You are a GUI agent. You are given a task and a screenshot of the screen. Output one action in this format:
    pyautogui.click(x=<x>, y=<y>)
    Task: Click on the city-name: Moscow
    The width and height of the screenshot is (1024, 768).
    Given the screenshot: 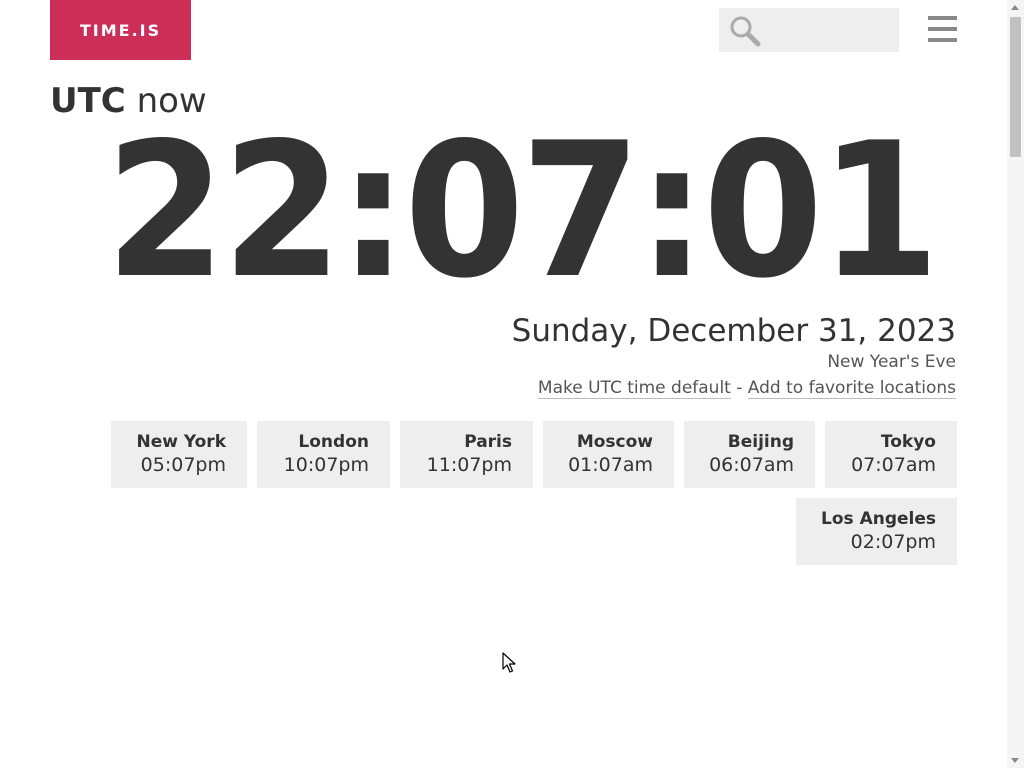 What is the action you would take?
    pyautogui.click(x=614, y=442)
    